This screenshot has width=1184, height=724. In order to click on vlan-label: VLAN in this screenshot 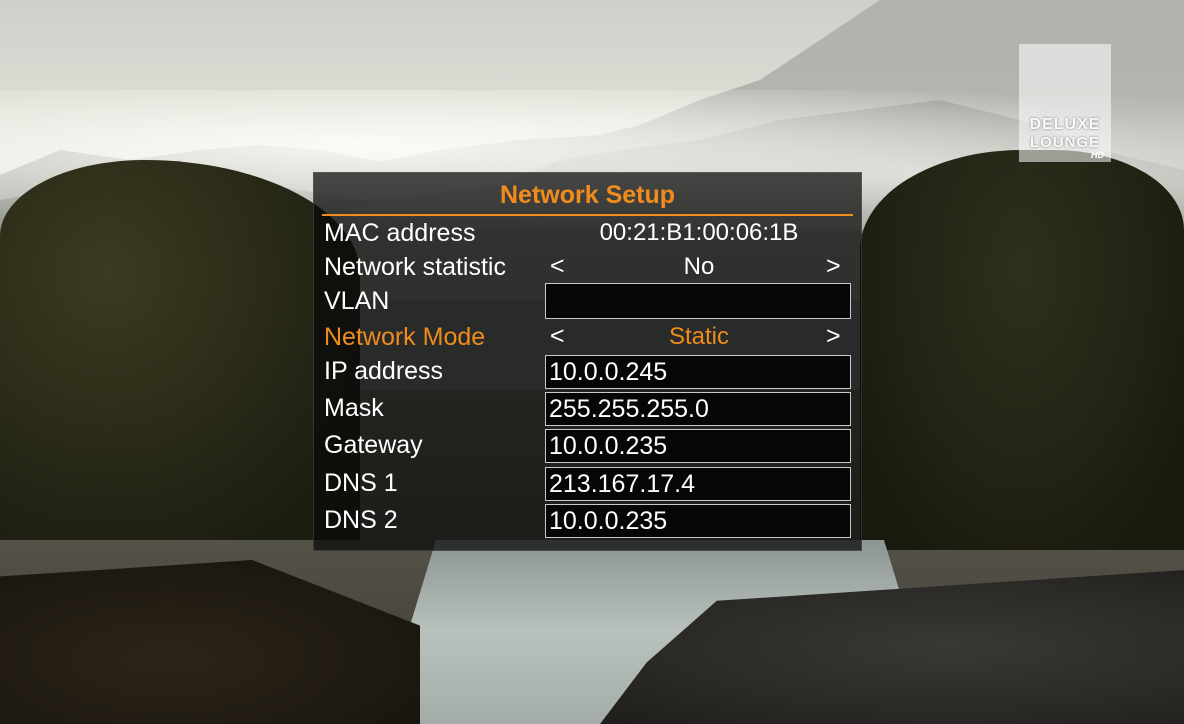, I will do `click(357, 301)`.